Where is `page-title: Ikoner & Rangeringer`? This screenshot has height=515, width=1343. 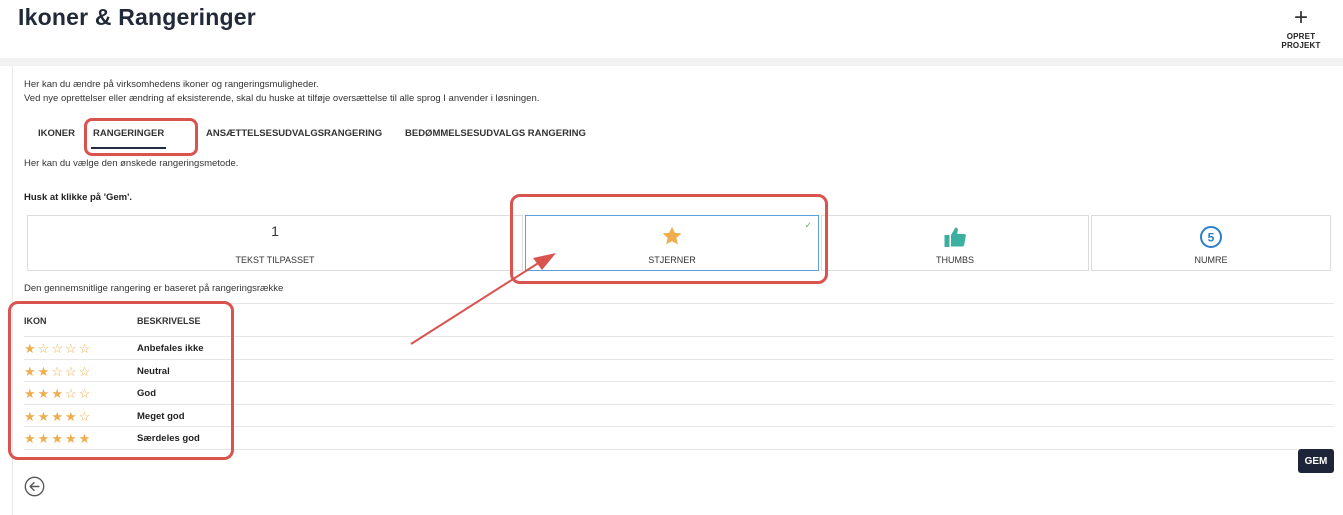
page-title: Ikoner & Rangeringer is located at coordinates (137, 17).